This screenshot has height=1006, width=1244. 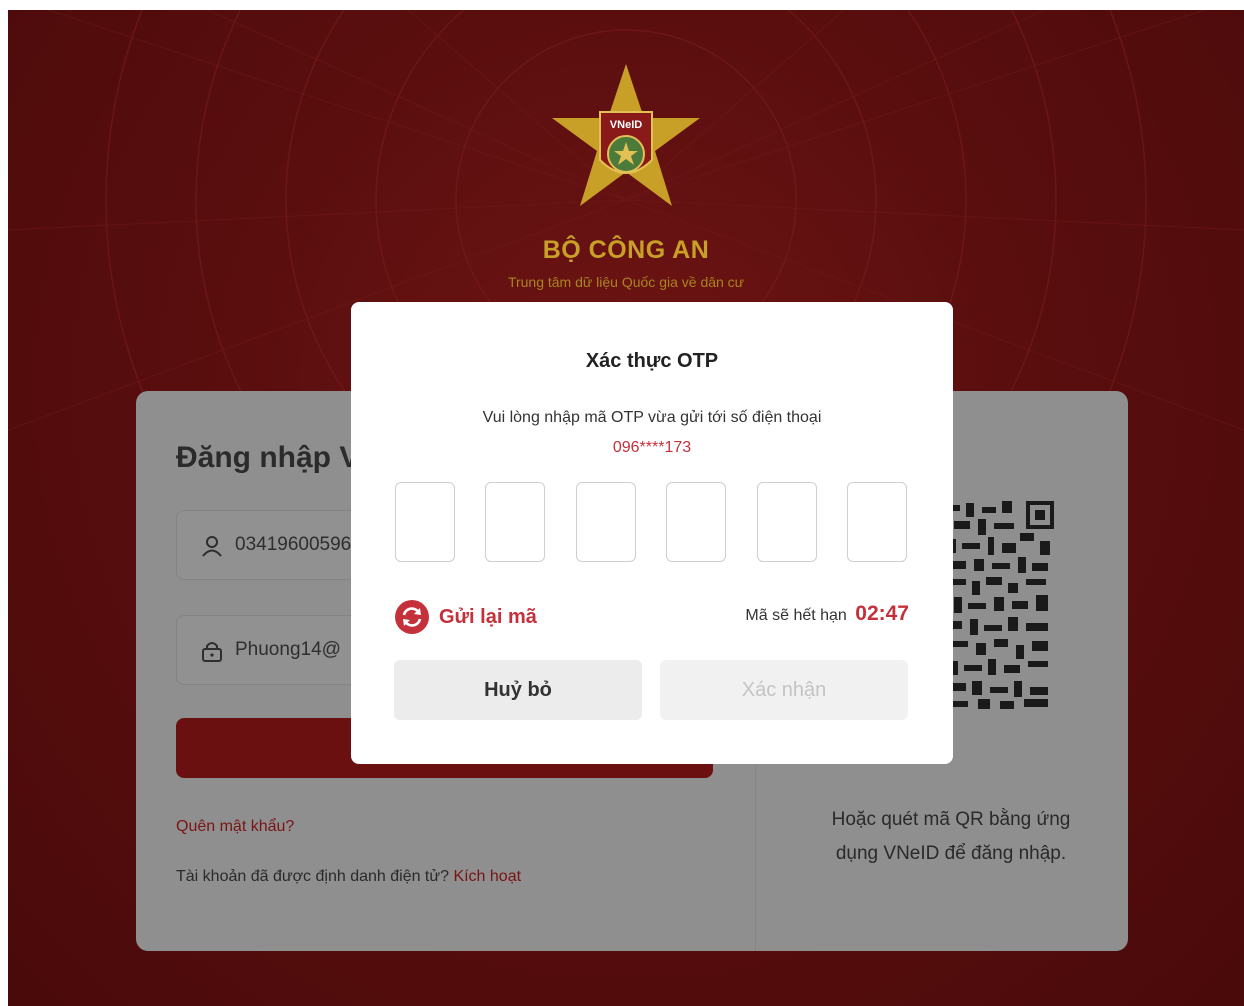 What do you see at coordinates (288, 649) in the screenshot?
I see `password-value: Phuong14@` at bounding box center [288, 649].